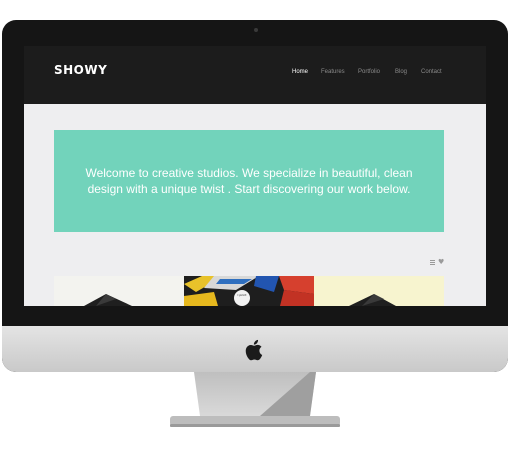 The image size is (510, 450). What do you see at coordinates (242, 295) in the screenshot?
I see `thumbnail-2-sticker: I print` at bounding box center [242, 295].